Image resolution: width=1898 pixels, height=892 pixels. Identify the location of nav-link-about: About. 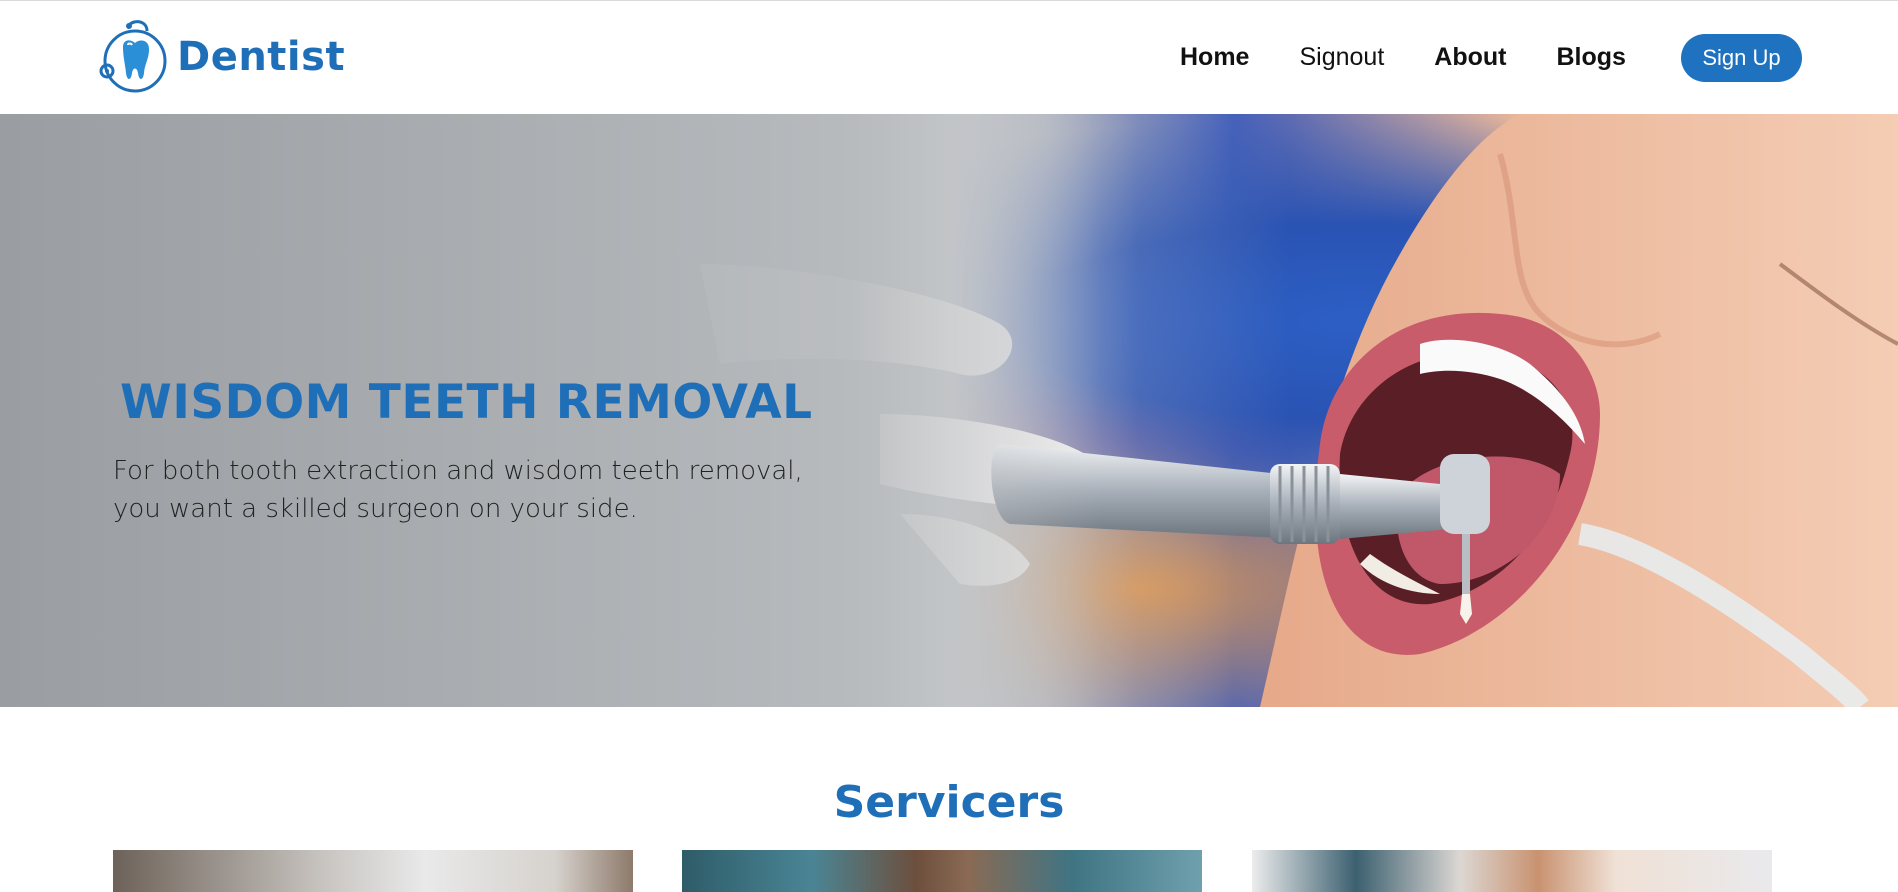
(1470, 57).